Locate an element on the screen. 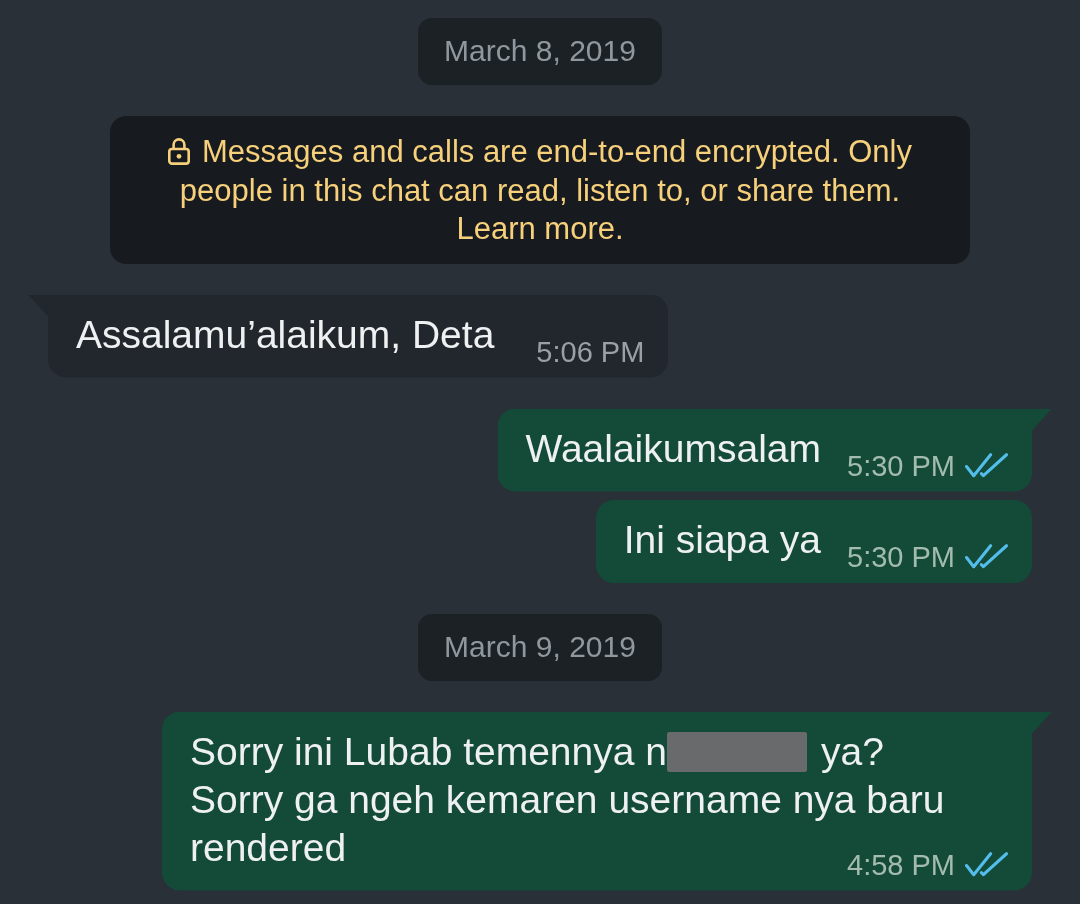 Image resolution: width=1080 pixels, height=904 pixels. message-text: ya? is located at coordinates (852, 751).